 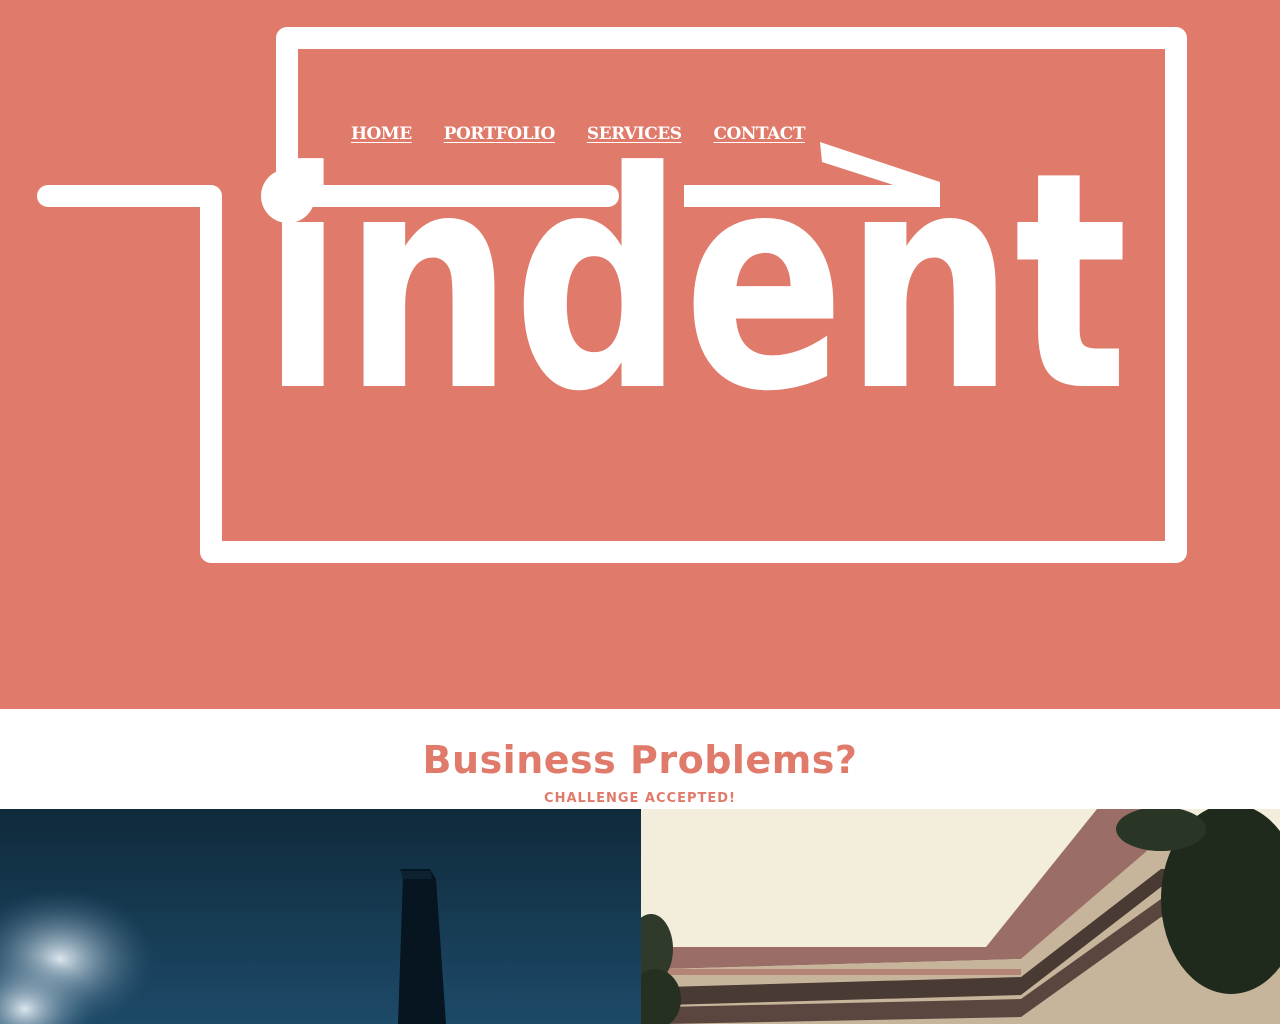 I want to click on tagline-section: Business Problems? CHALLENGE ACCEPTED!, so click(x=640, y=759).